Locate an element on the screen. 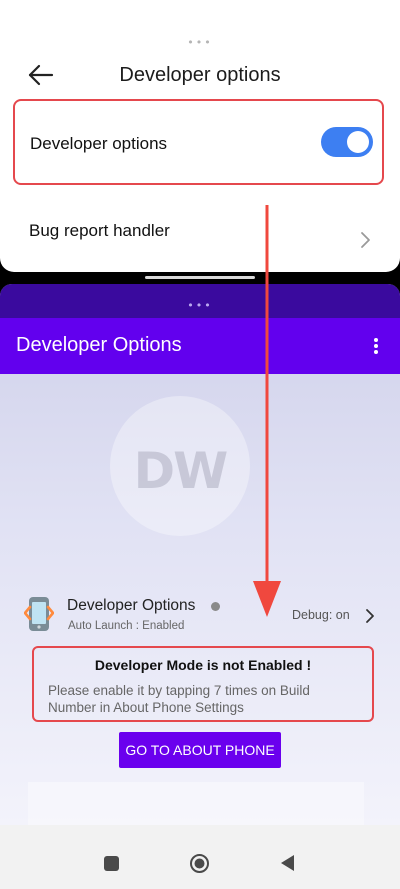 This screenshot has width=400, height=889. auto-launch-status: Auto Launch : Enabled is located at coordinates (126, 626).